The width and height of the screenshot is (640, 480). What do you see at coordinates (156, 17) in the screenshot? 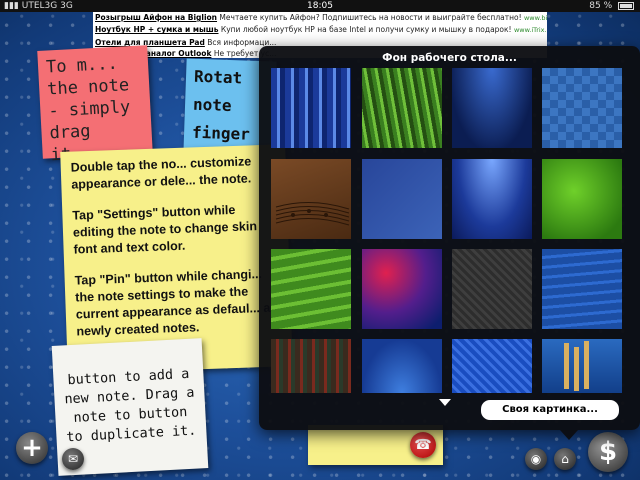
I see `ad-title: Розыгрыш Айфон на Biglion` at bounding box center [156, 17].